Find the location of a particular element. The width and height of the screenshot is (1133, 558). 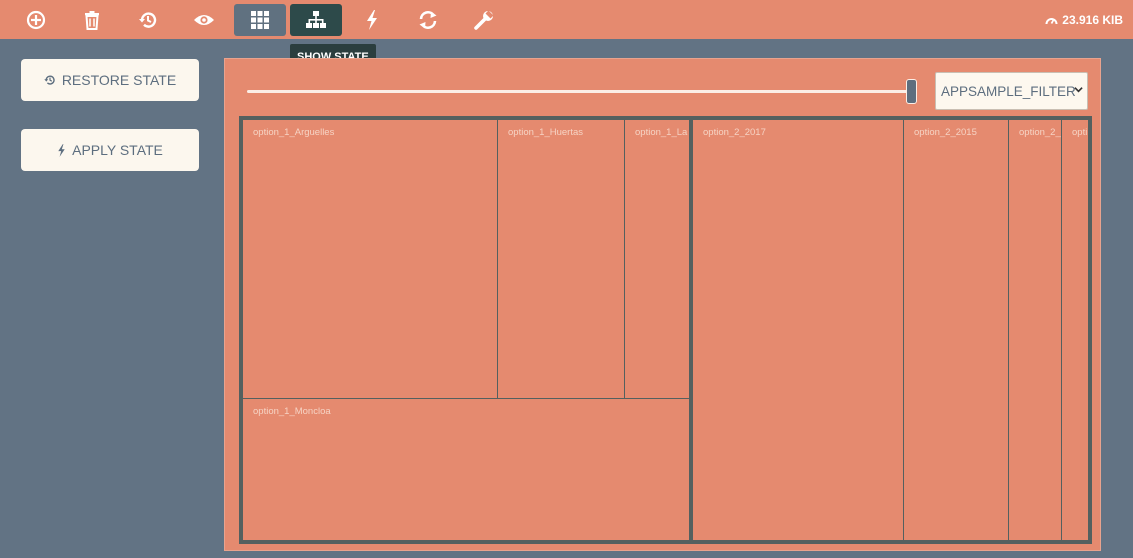

treemap-cell-label: option_1_La is located at coordinates (661, 132).